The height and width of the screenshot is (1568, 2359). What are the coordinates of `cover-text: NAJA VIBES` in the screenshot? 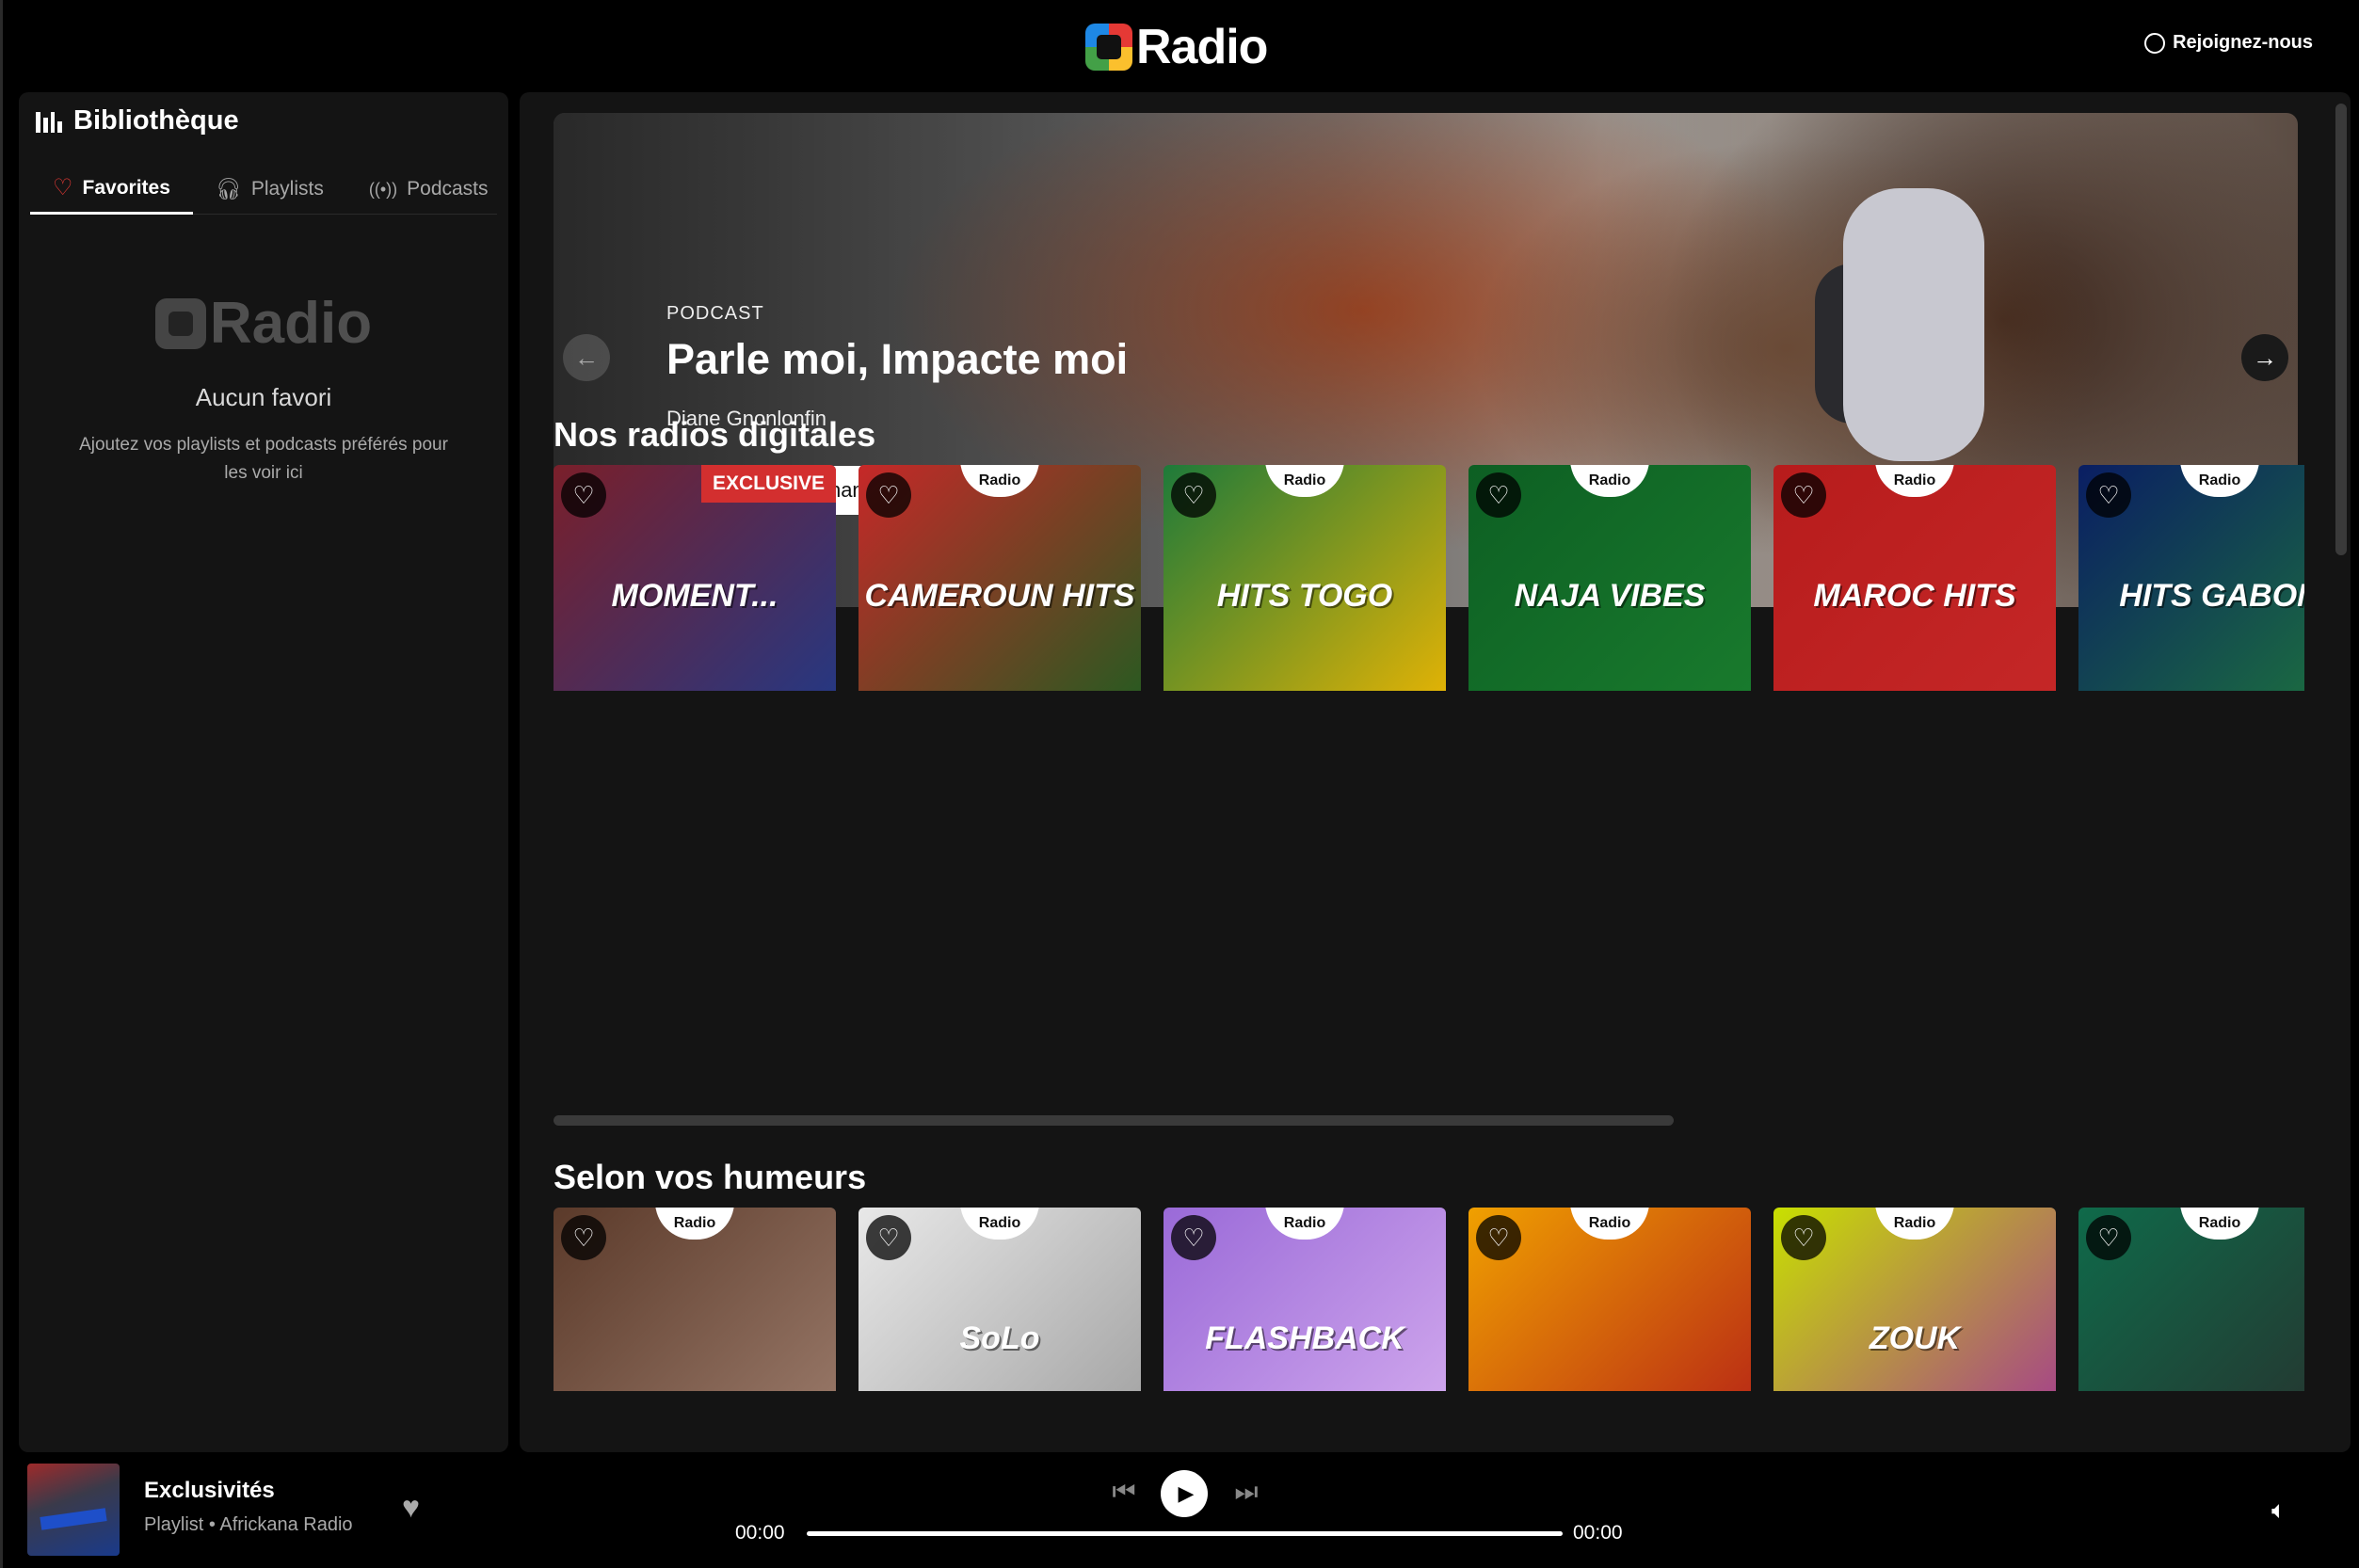 It's located at (1610, 596).